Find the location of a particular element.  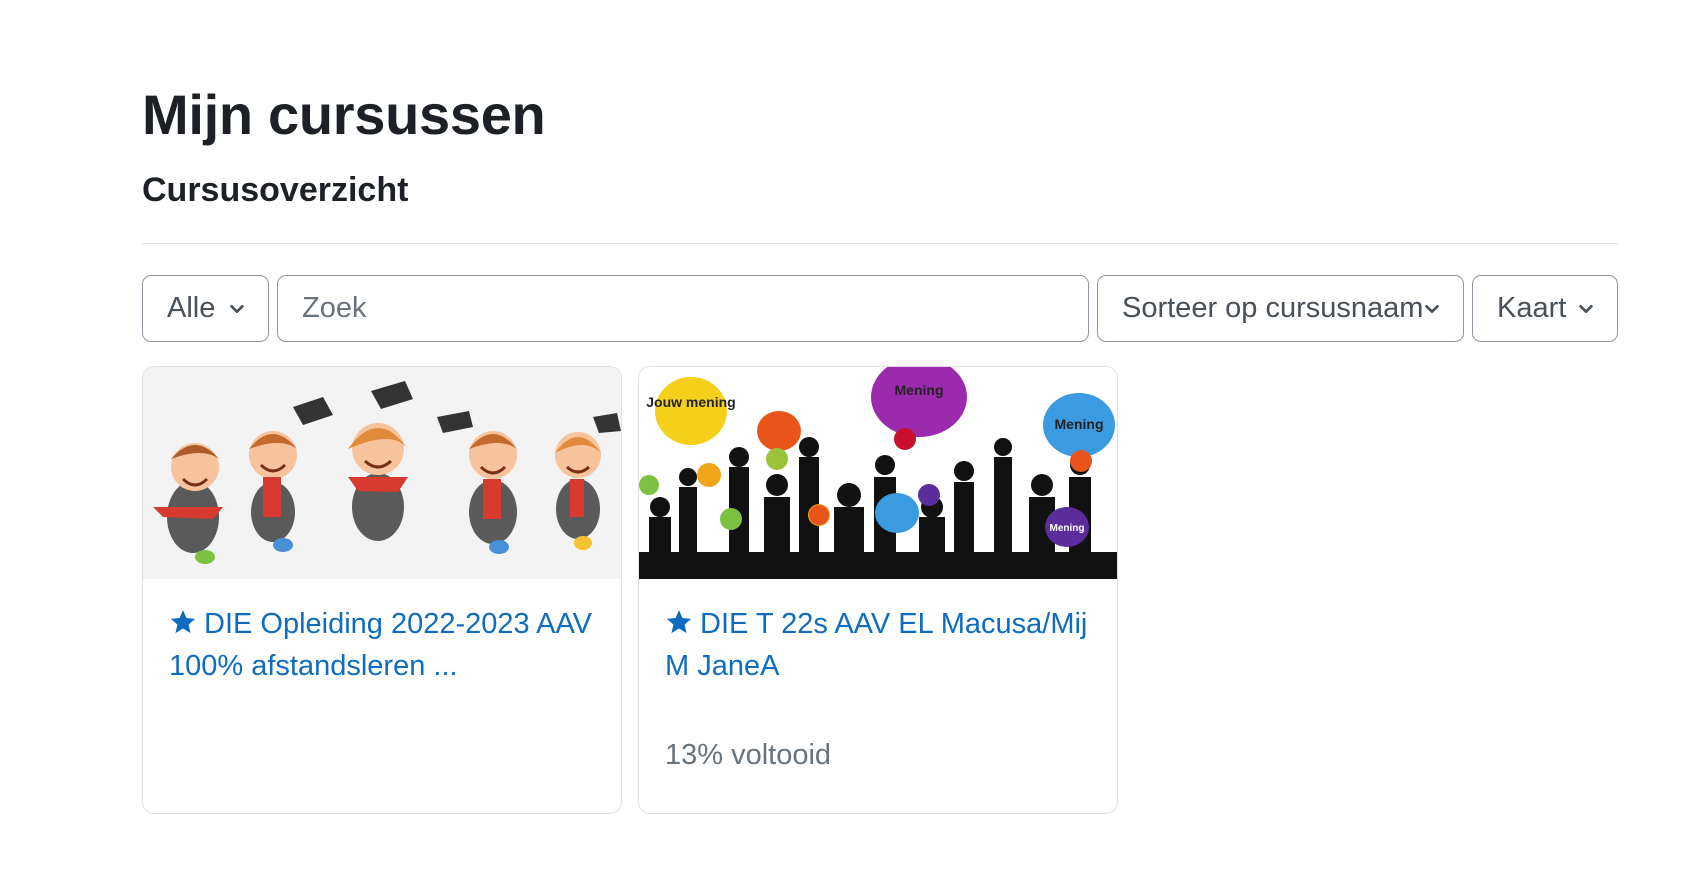

sort-select: Sorteer op cursusnaam is located at coordinates (1280, 308).